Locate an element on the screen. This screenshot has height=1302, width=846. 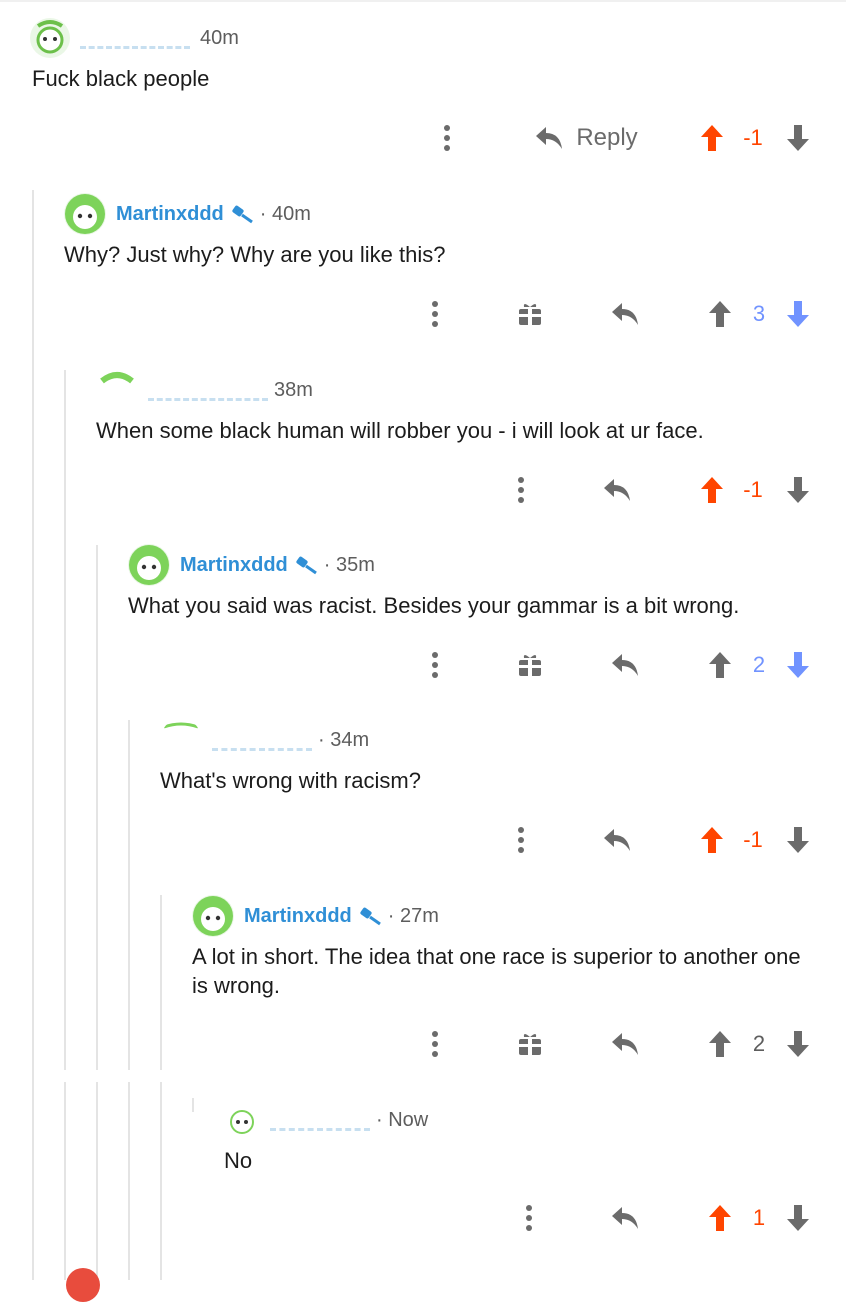
comment-header: Martinxddd · 35m is located at coordinates (251, 565).